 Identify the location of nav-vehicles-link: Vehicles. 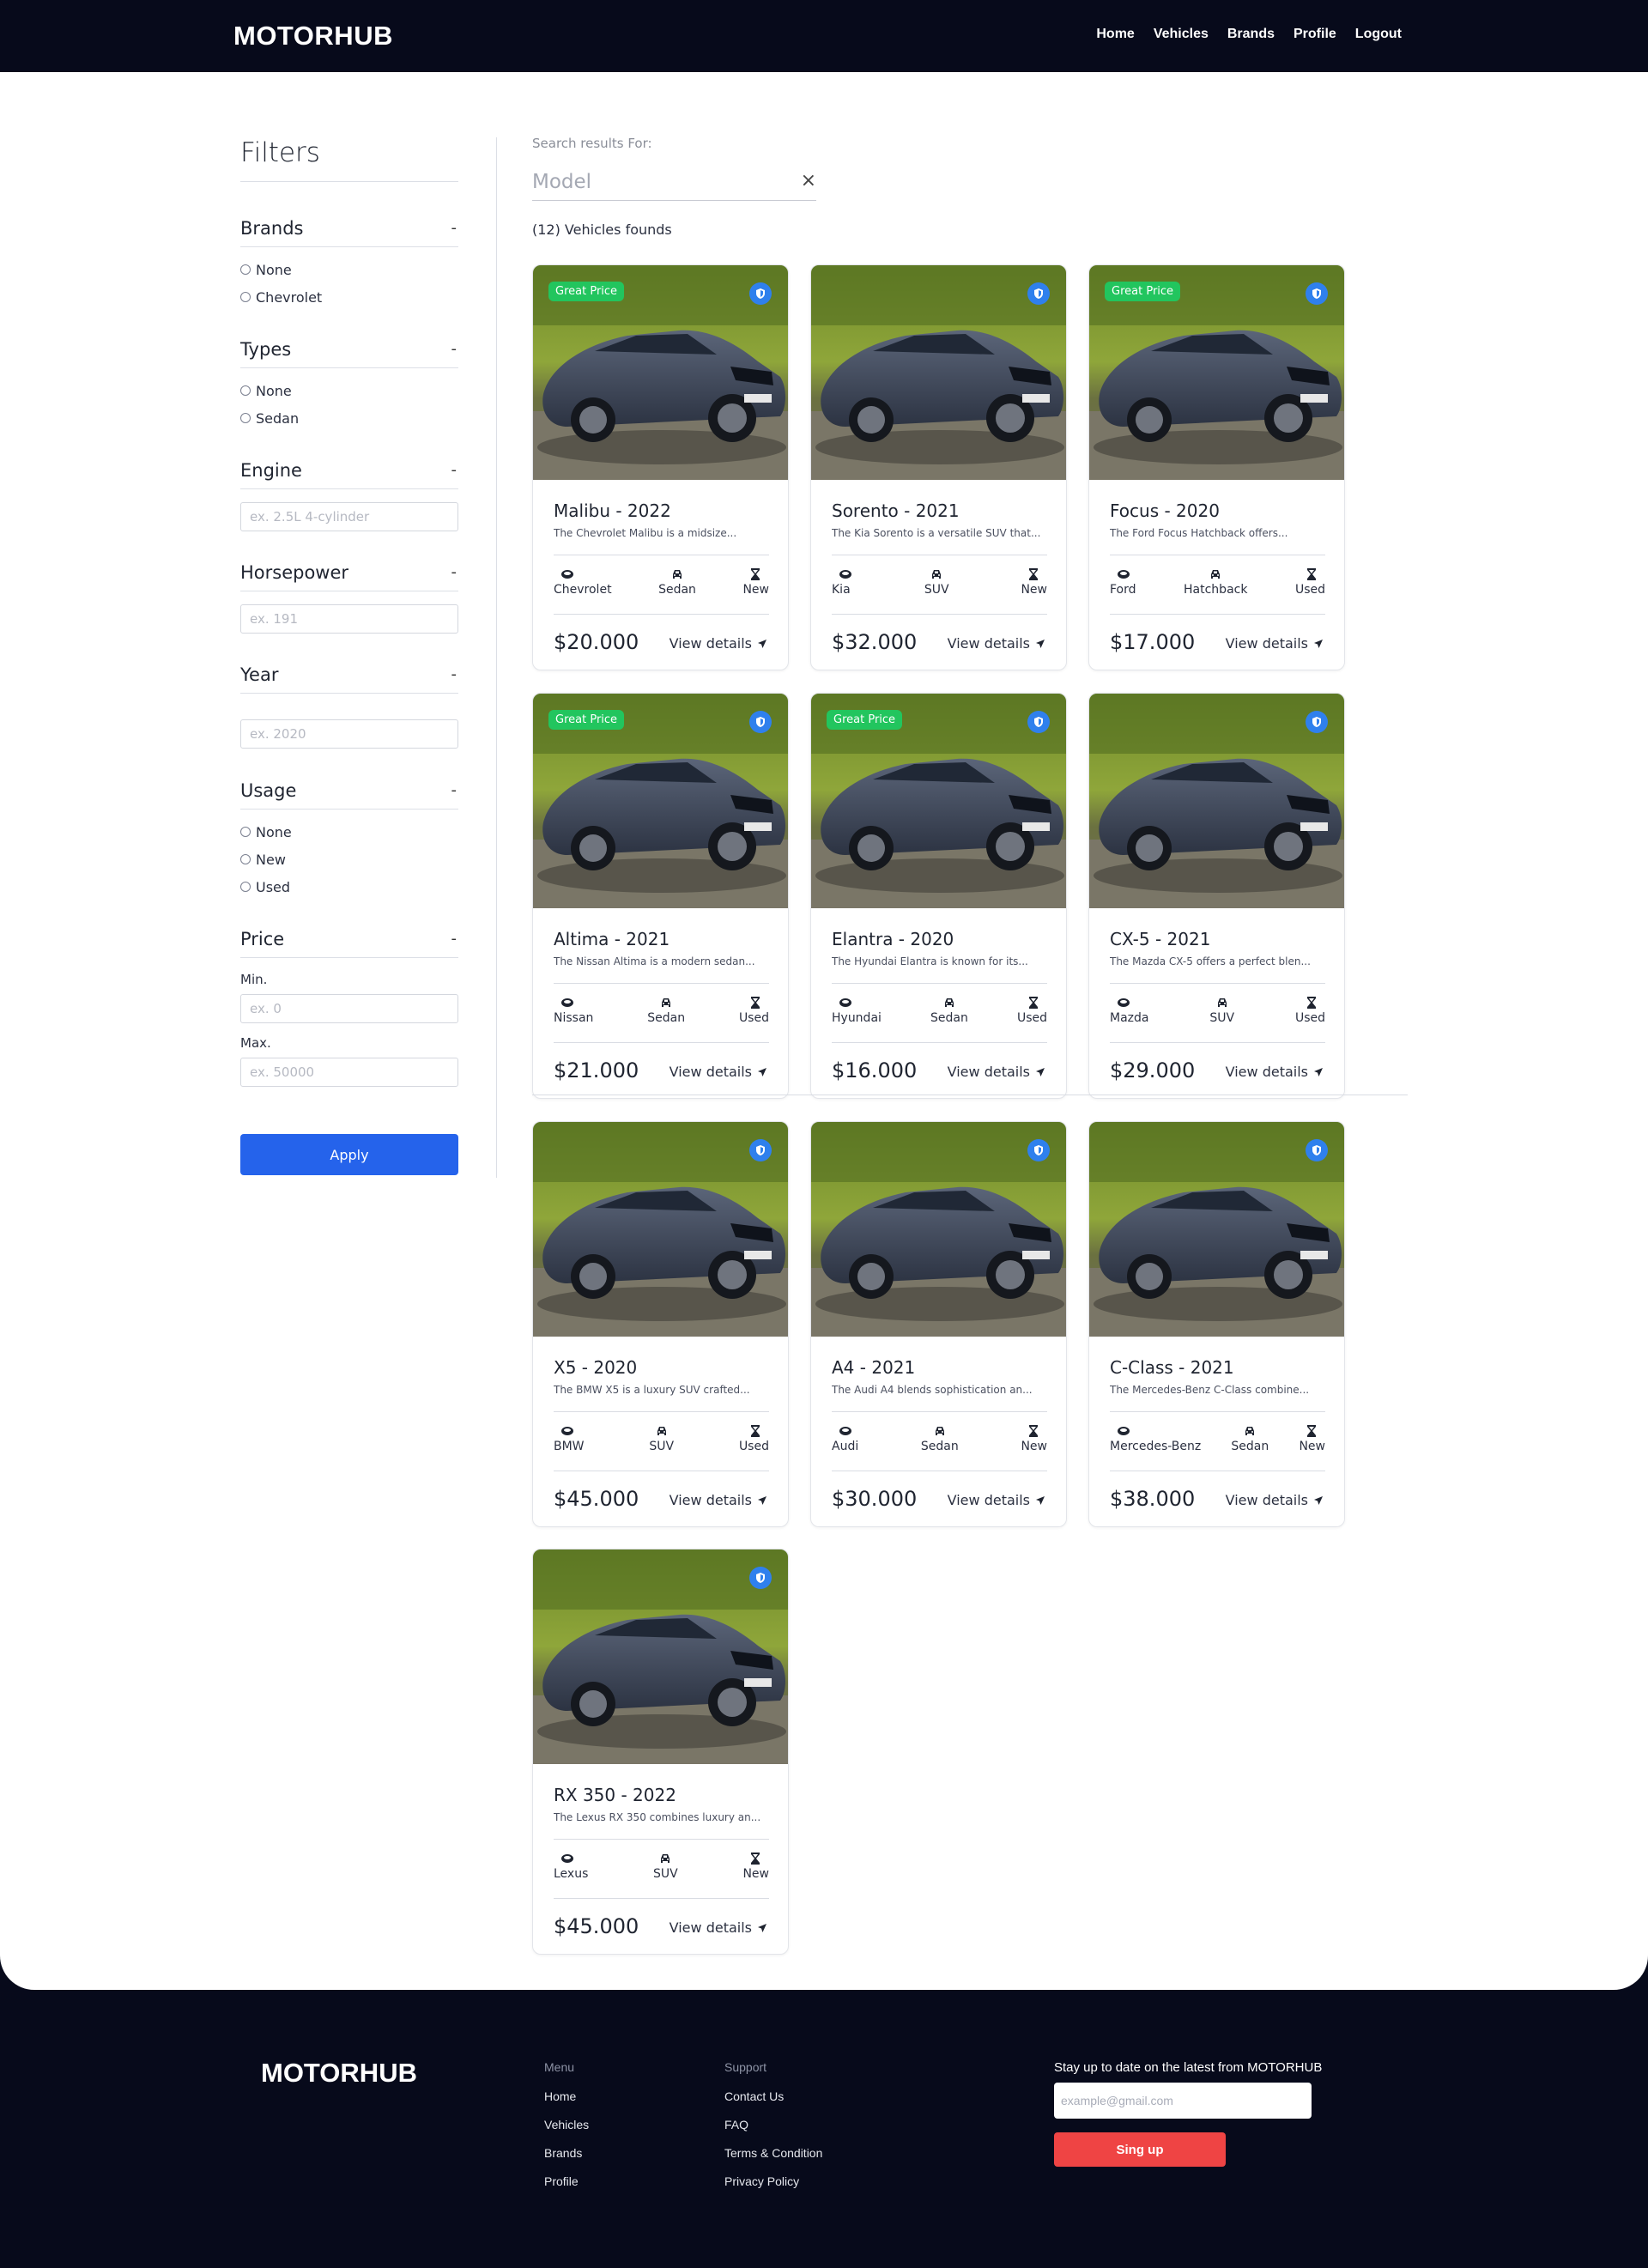
(1181, 34).